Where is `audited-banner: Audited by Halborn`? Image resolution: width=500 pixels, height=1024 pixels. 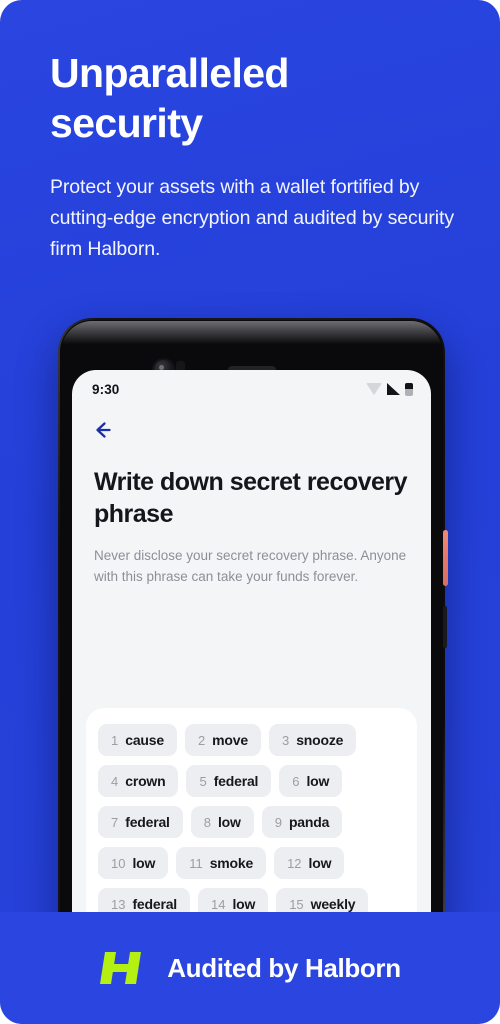
audited-banner: Audited by Halborn is located at coordinates (250, 968).